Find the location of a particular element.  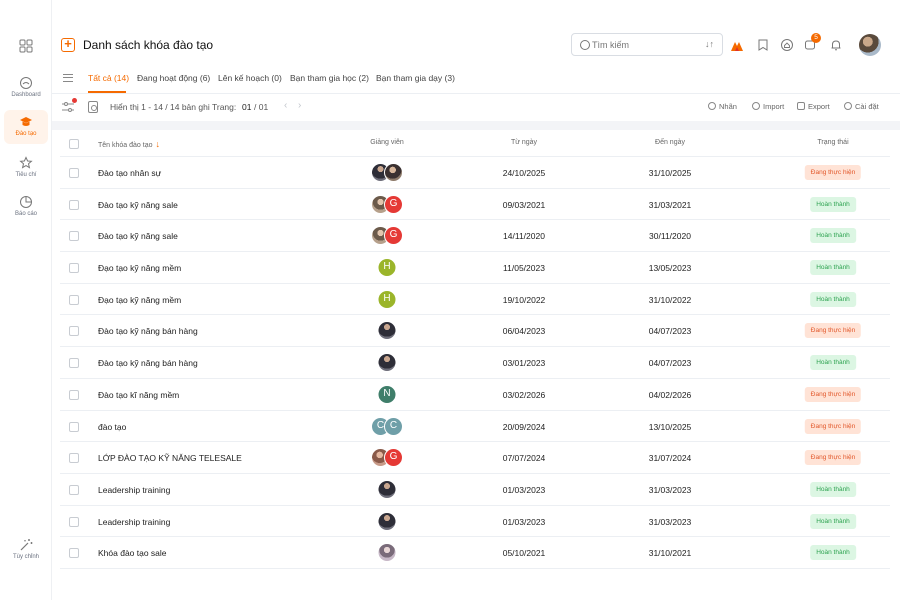

tab-all: Tất cả (14) is located at coordinates (108, 78).